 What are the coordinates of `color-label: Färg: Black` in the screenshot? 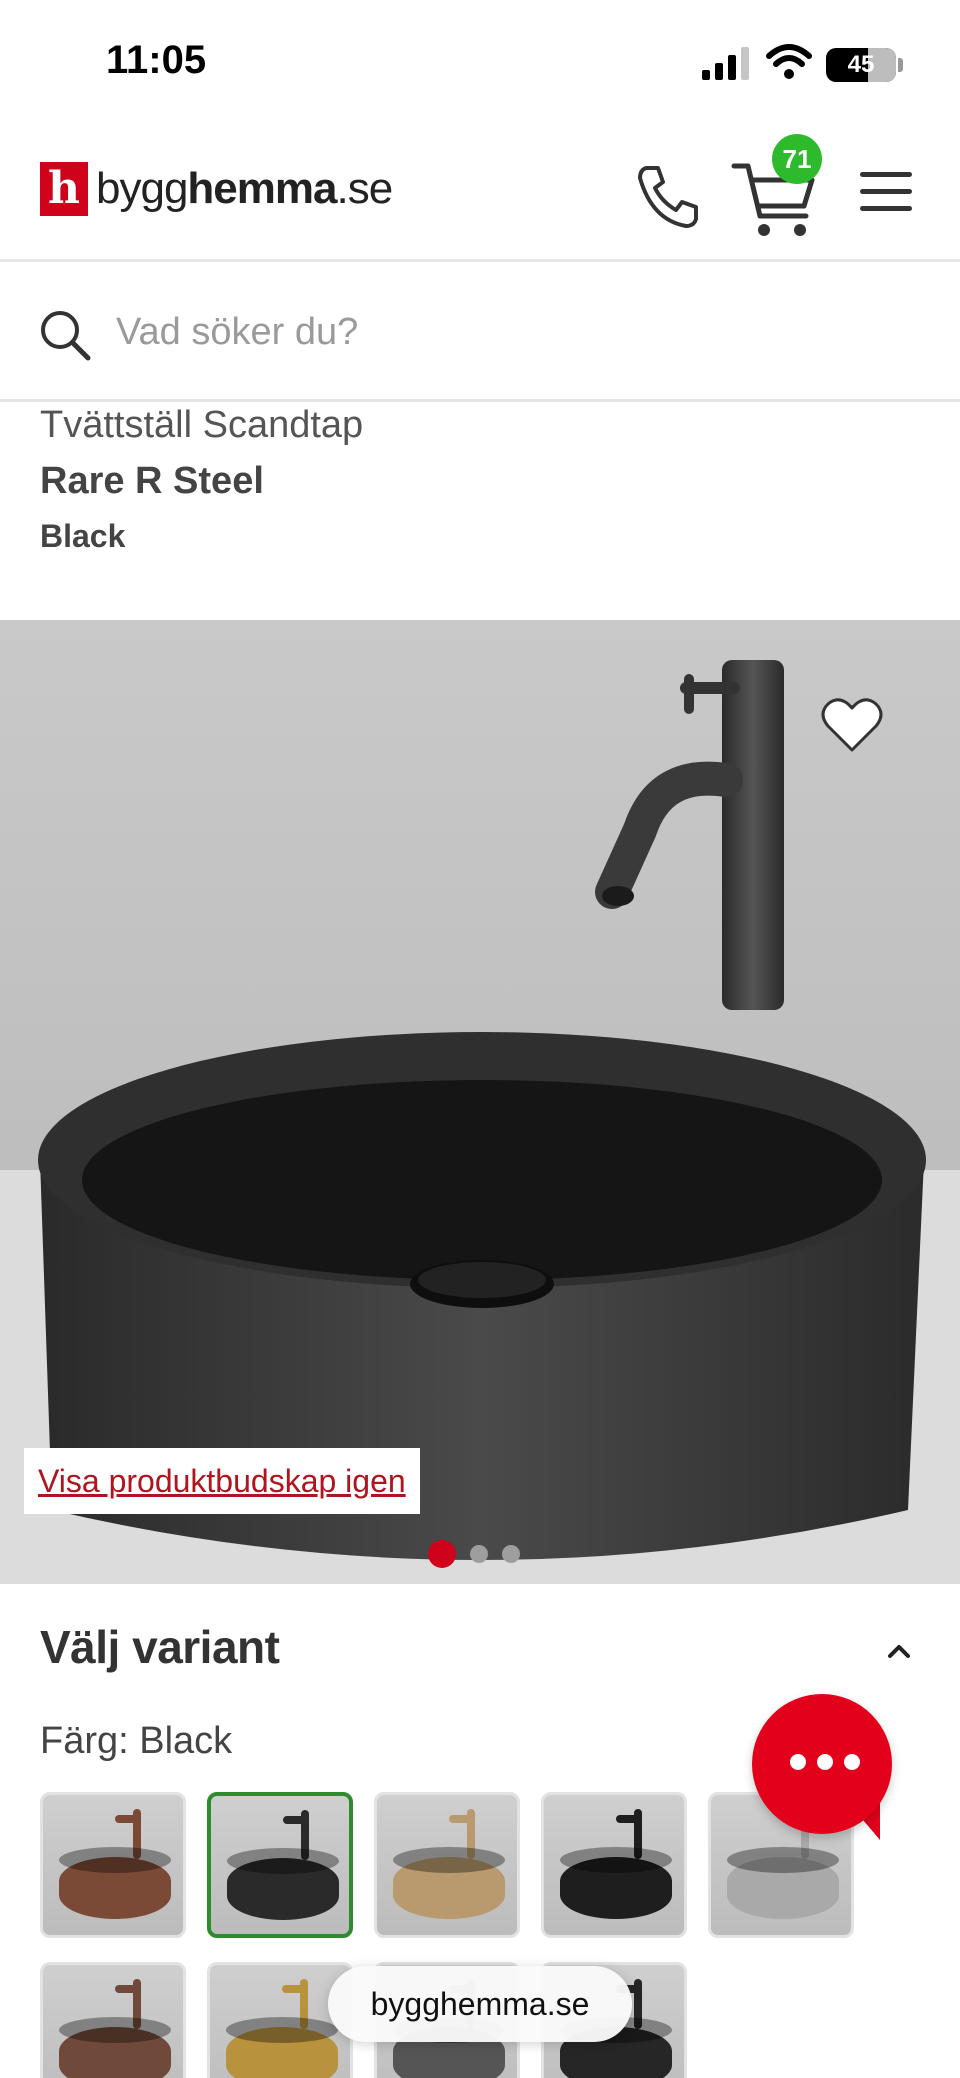 It's located at (136, 1741).